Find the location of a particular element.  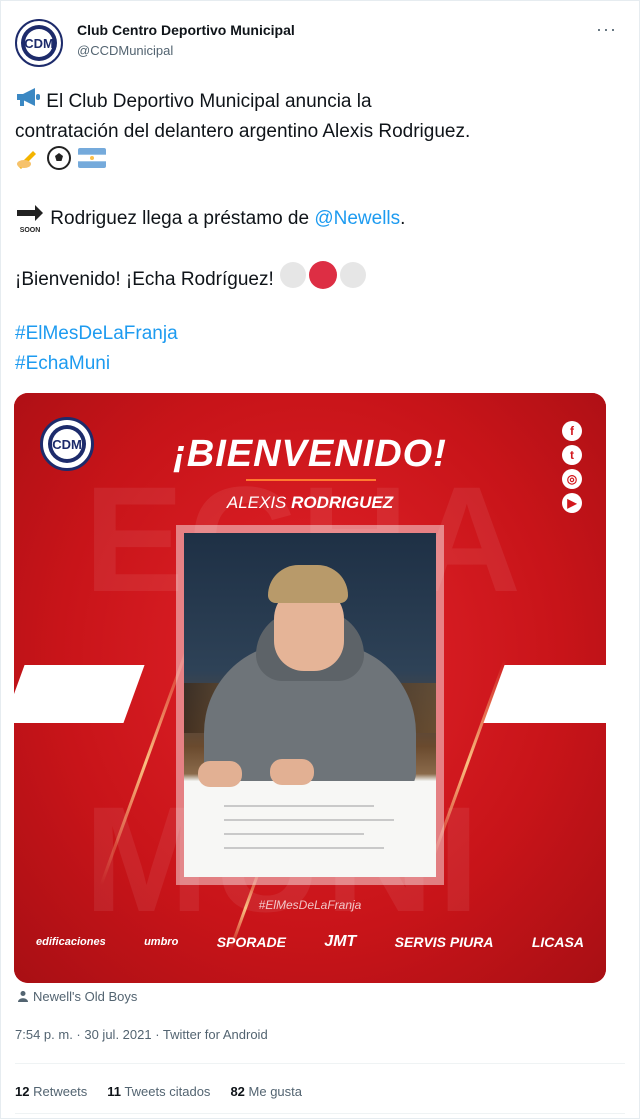

person-icon is located at coordinates (23, 997).